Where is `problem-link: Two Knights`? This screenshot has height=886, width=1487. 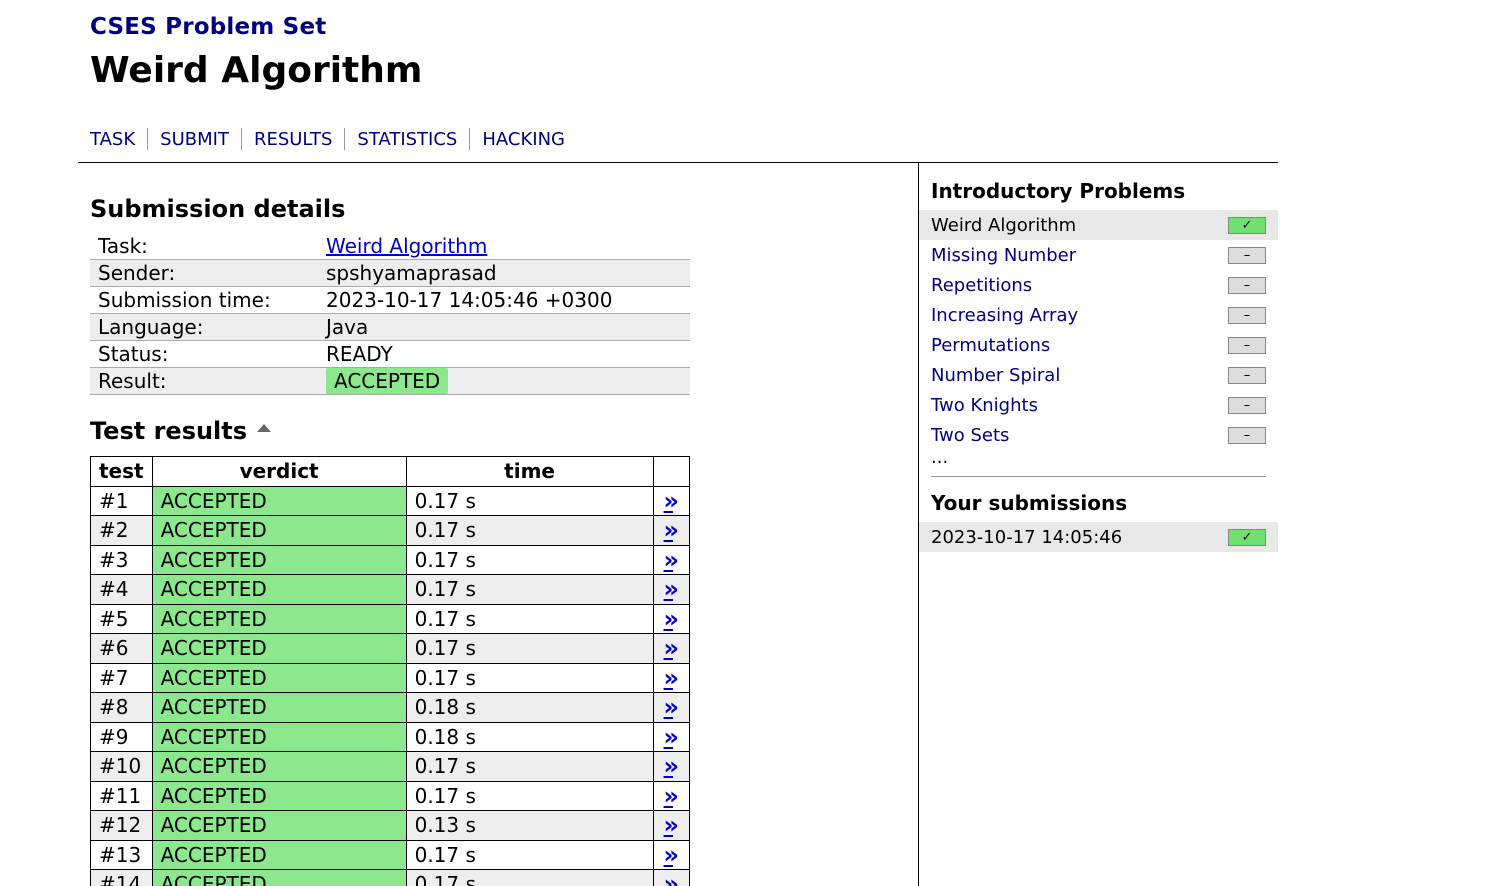
problem-link: Two Knights is located at coordinates (984, 405).